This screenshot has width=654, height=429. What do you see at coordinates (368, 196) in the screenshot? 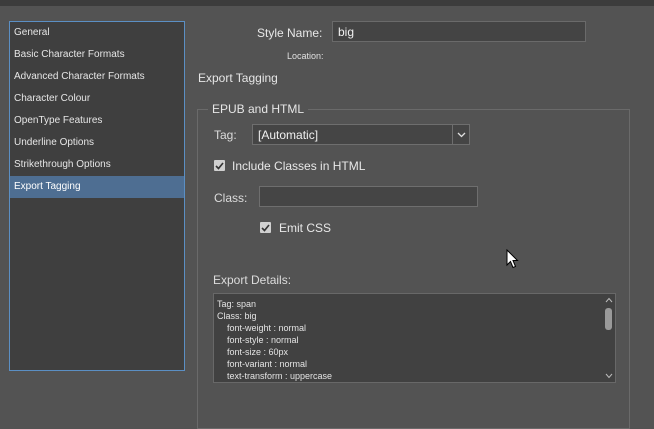
I see `class-input` at bounding box center [368, 196].